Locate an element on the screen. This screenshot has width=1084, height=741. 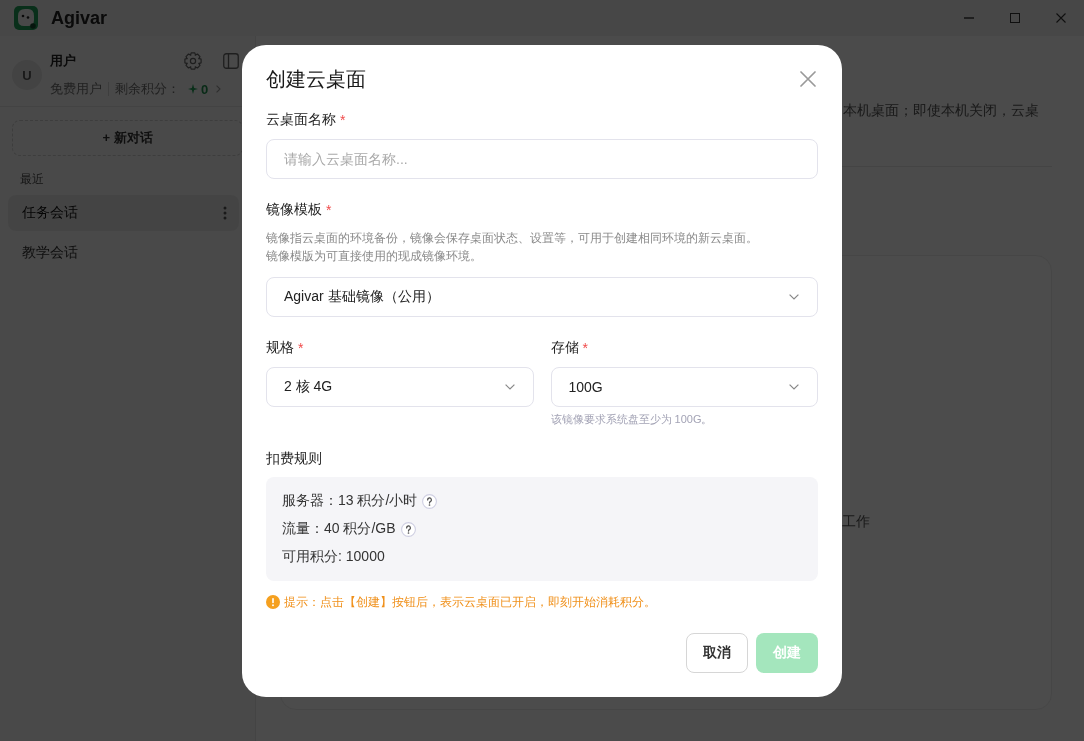
points-value: 0 is located at coordinates (205, 89).